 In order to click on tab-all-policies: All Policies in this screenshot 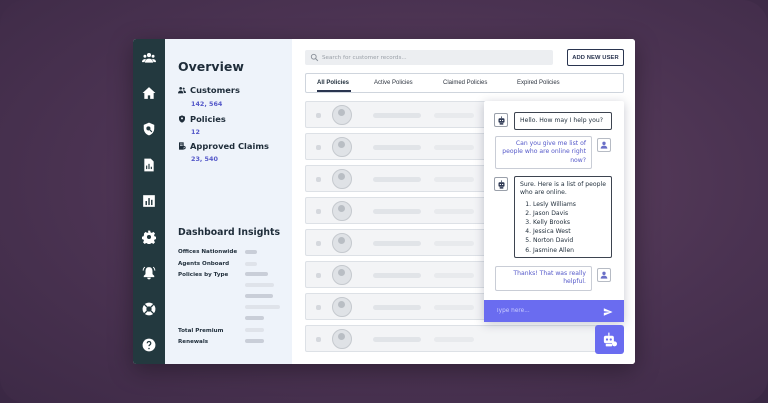, I will do `click(333, 83)`.